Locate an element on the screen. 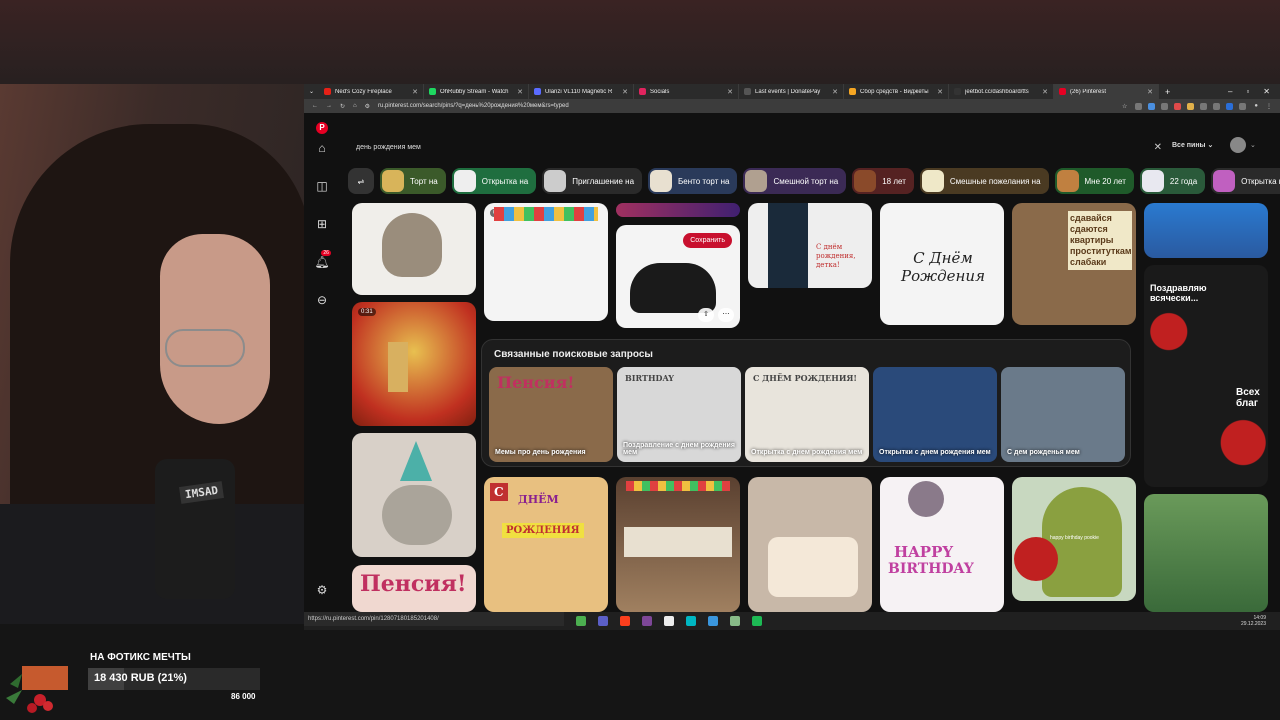 This screenshot has width=1280, height=720. messages-nav-icon: ⊖ is located at coordinates (322, 300).